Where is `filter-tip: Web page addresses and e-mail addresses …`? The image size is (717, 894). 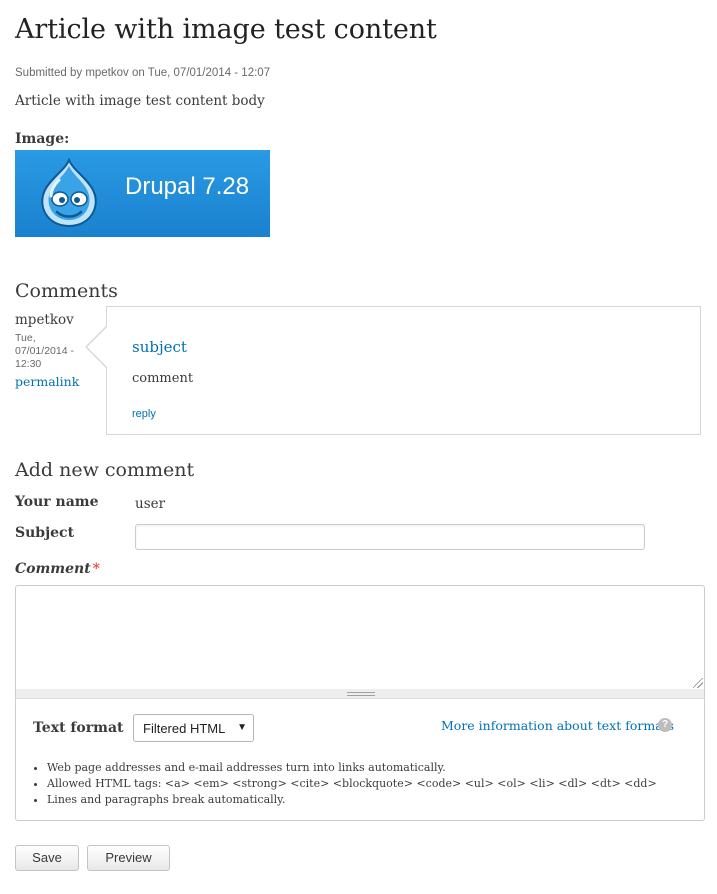 filter-tip: Web page addresses and e-mail addresses … is located at coordinates (352, 768).